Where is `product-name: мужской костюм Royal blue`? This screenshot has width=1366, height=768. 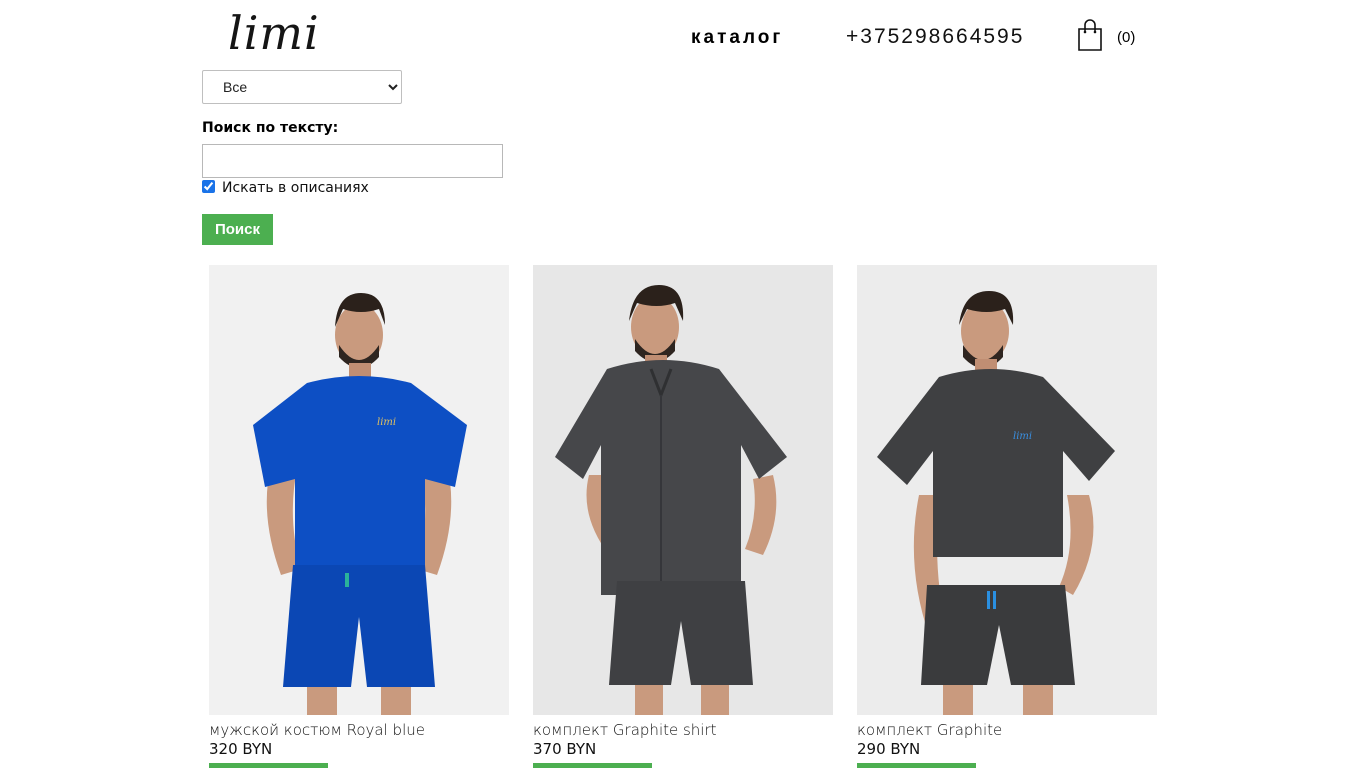 product-name: мужской костюм Royal blue is located at coordinates (359, 730).